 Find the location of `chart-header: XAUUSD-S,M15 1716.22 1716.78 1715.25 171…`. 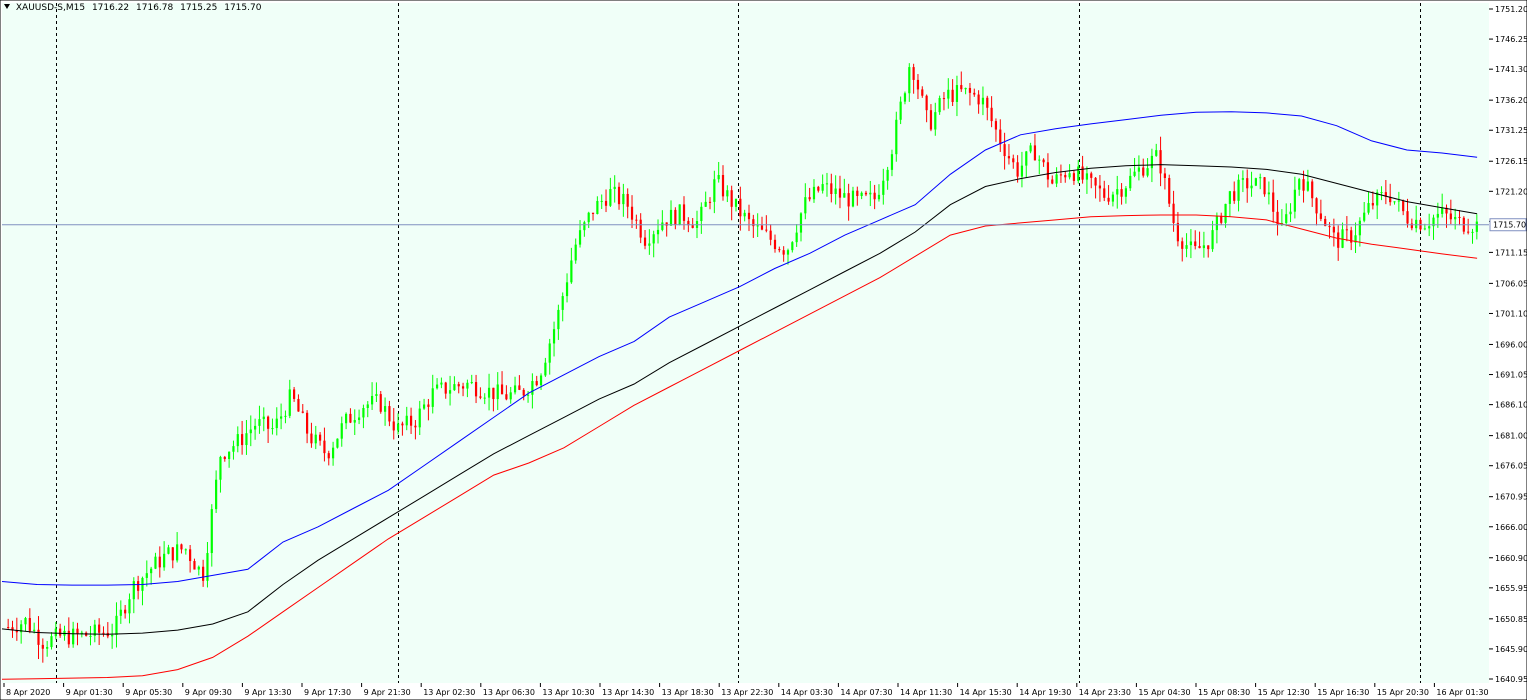

chart-header: XAUUSD-S,M15 1716.22 1716.78 1715.25 171… is located at coordinates (134, 8).